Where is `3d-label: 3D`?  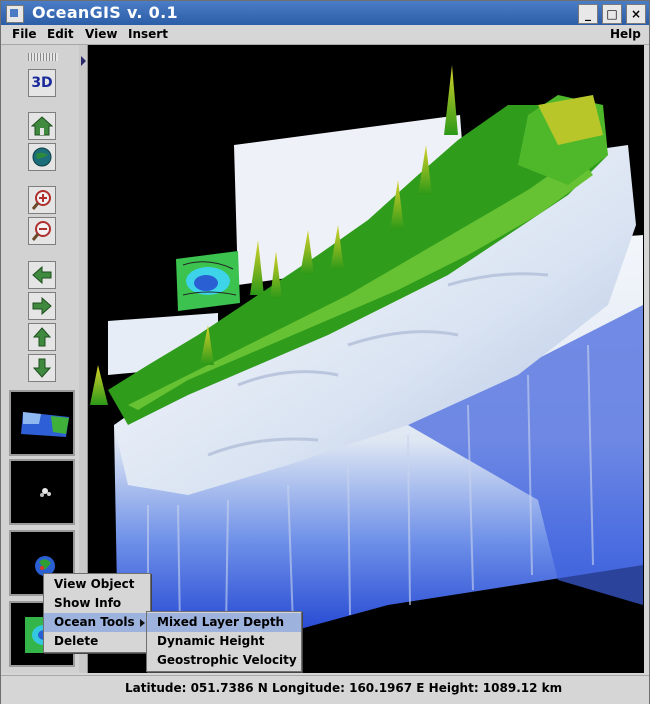
3d-label: 3D is located at coordinates (42, 83).